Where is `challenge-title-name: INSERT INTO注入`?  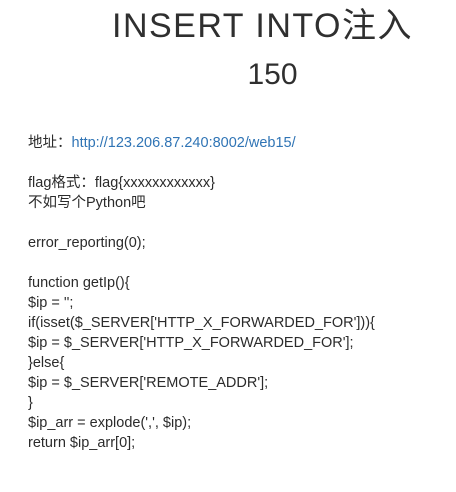 challenge-title-name: INSERT INTO注入 is located at coordinates (262, 26).